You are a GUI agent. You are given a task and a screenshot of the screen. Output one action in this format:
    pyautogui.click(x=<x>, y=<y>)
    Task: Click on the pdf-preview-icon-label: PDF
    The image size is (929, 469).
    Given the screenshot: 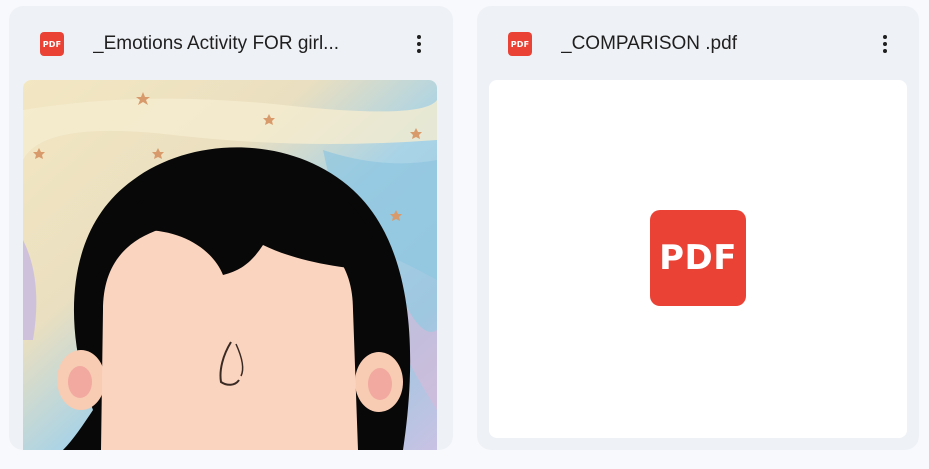 What is the action you would take?
    pyautogui.click(x=698, y=258)
    